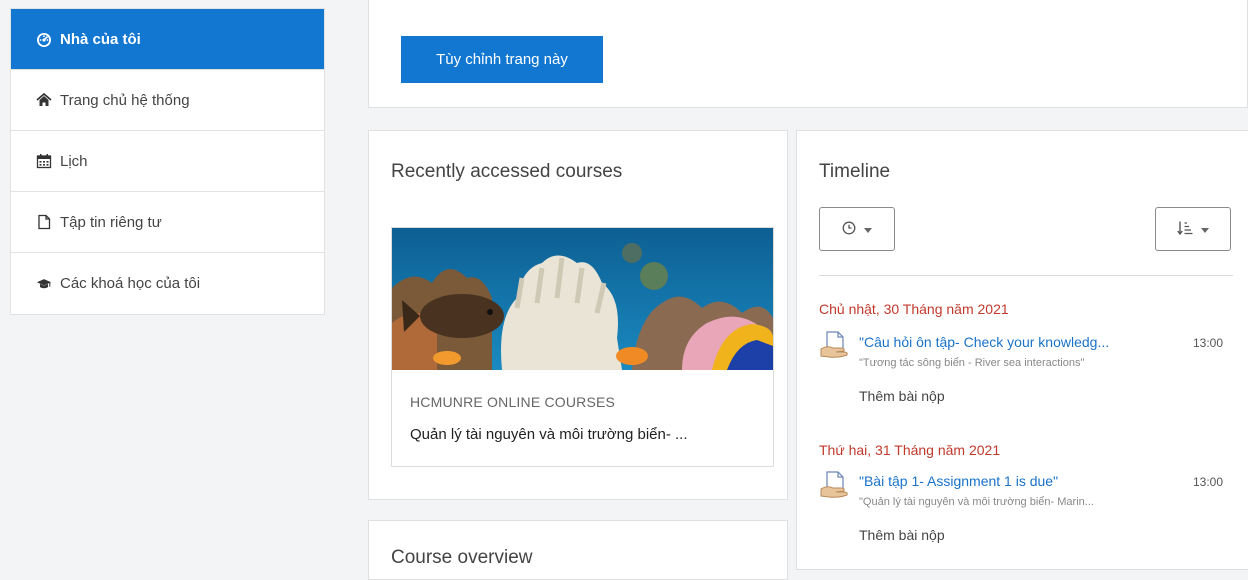 The height and width of the screenshot is (580, 1248). What do you see at coordinates (44, 161) in the screenshot?
I see `calendar-icon` at bounding box center [44, 161].